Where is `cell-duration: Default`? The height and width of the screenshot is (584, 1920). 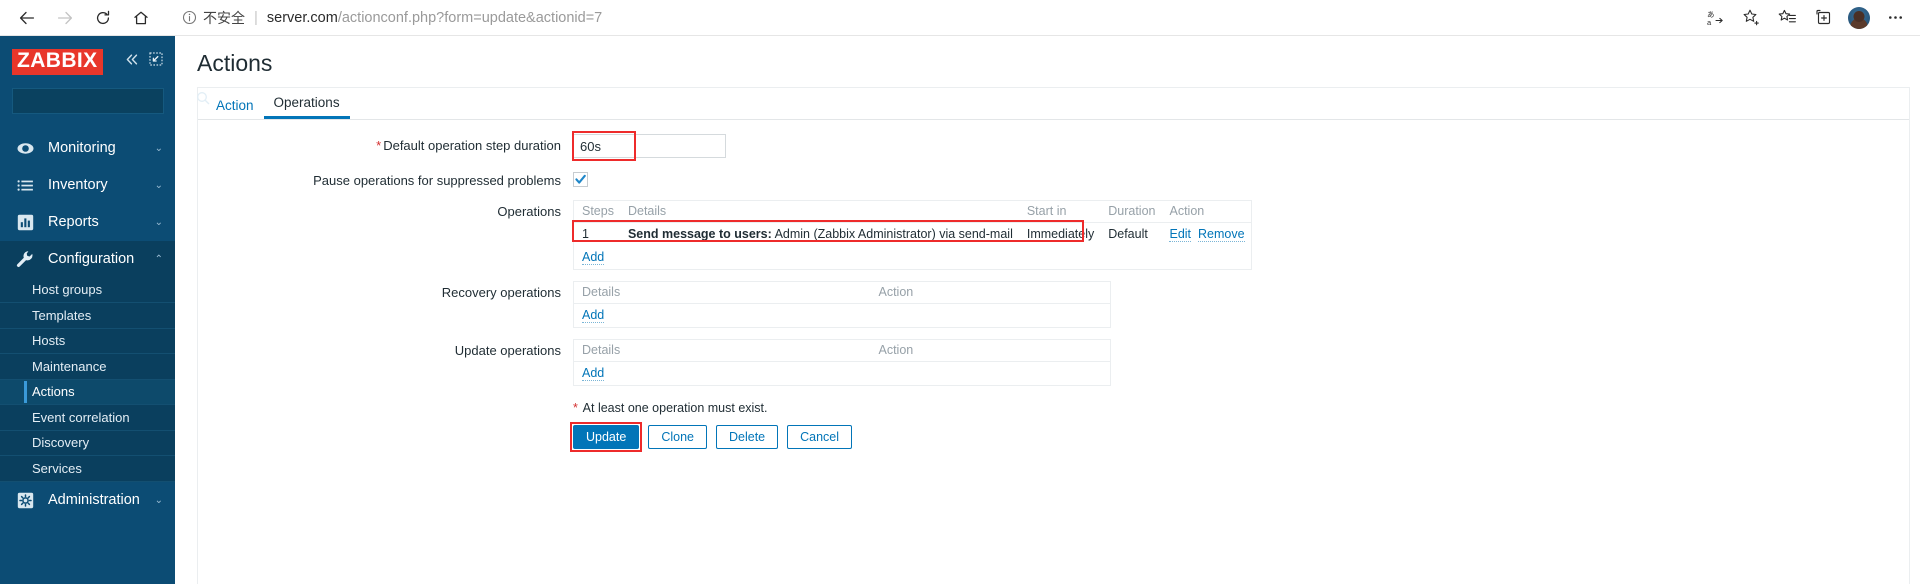 cell-duration: Default is located at coordinates (1128, 234).